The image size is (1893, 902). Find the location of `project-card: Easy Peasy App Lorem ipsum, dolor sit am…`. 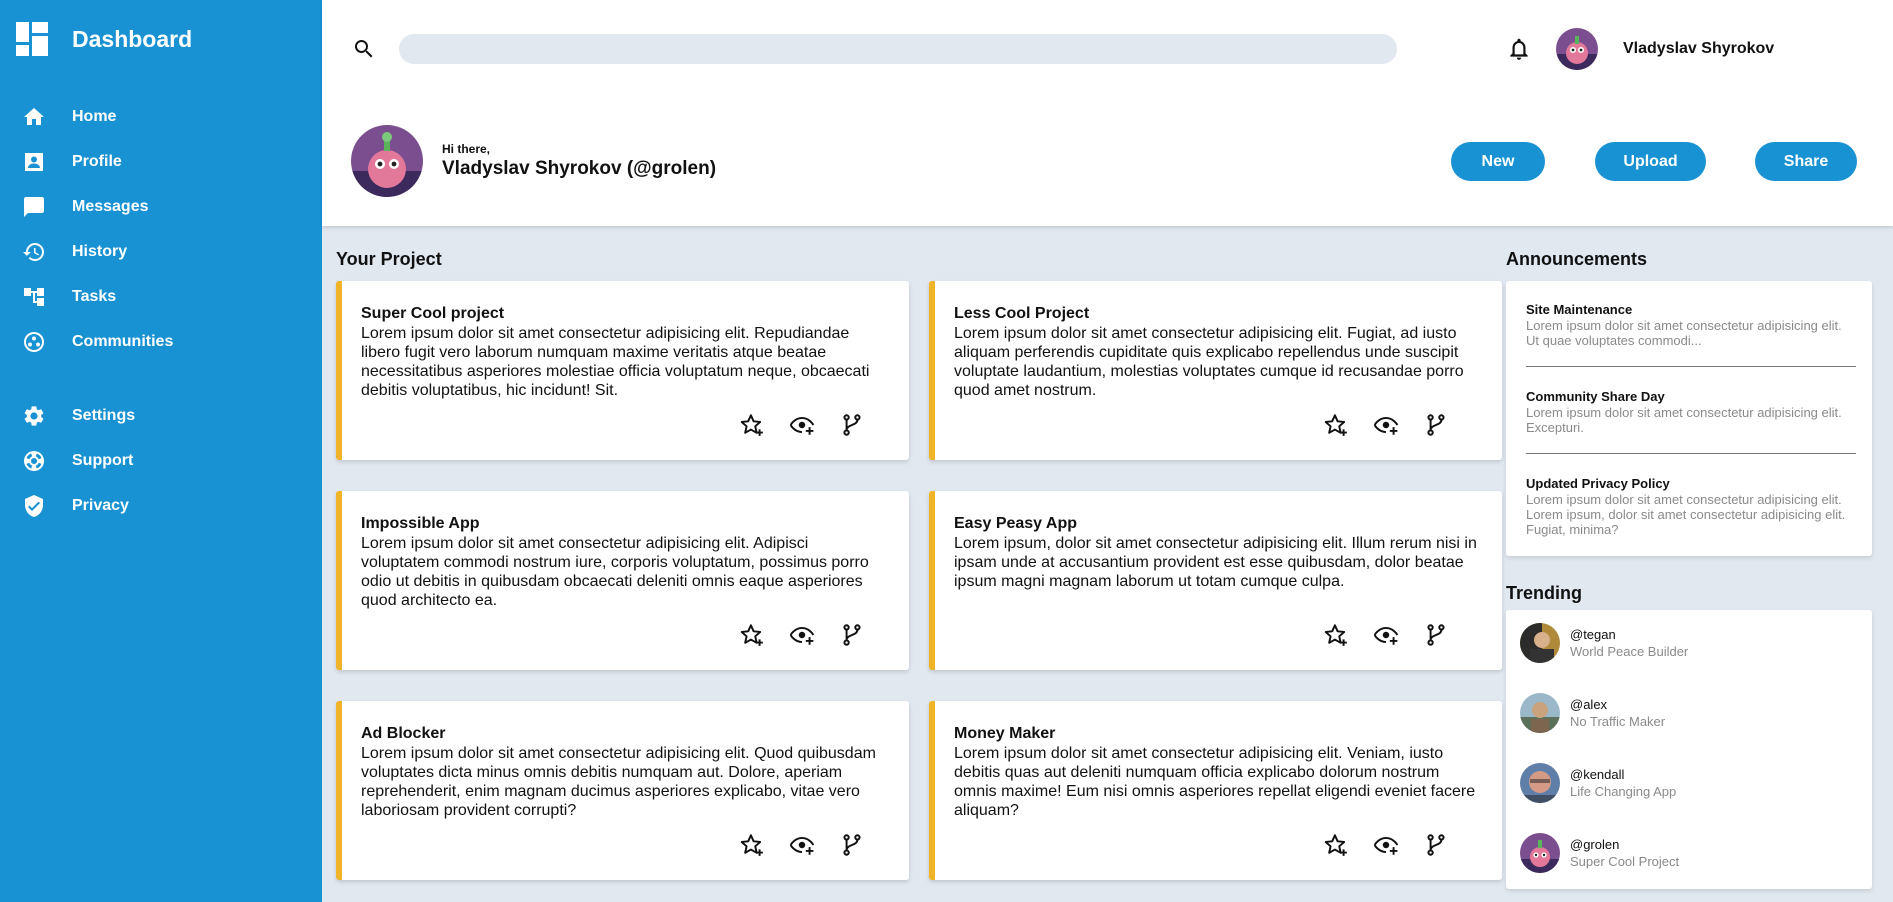

project-card: Easy Peasy App Lorem ipsum, dolor sit am… is located at coordinates (1215, 580).